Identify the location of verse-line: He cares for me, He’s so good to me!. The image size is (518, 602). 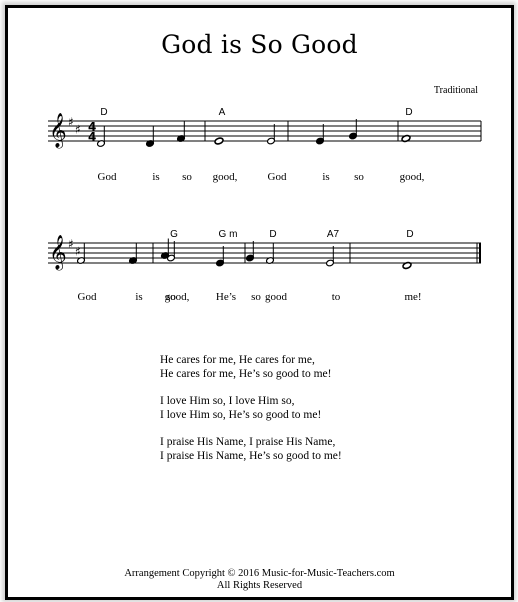
(246, 374).